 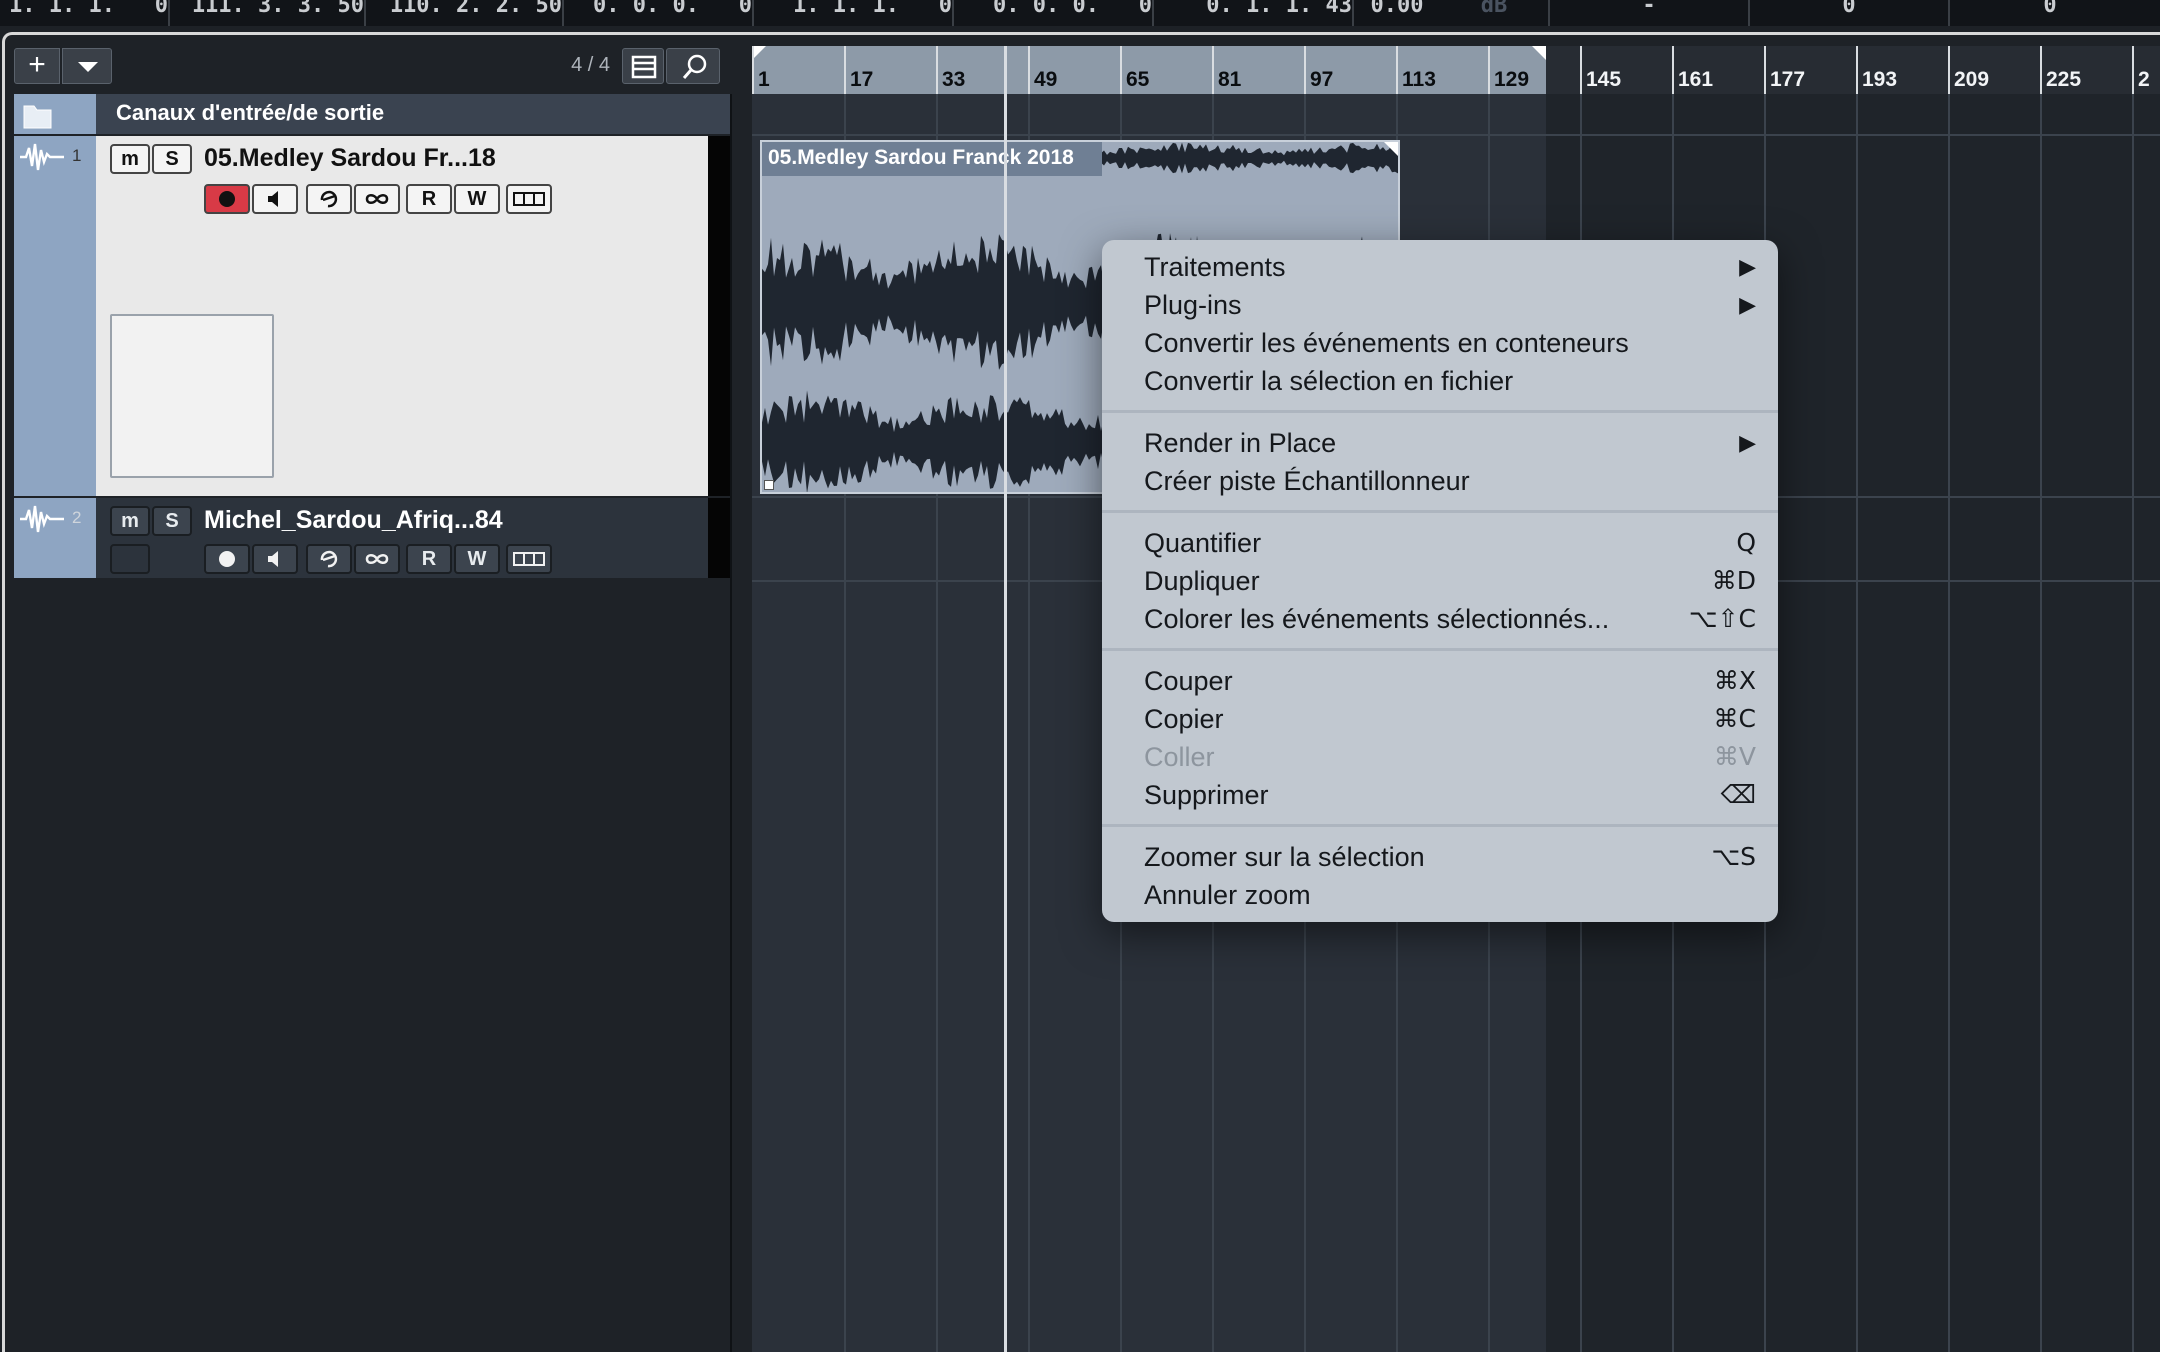 What do you see at coordinates (1456, 70) in the screenshot?
I see `timeline-ruler: 1 17 33 49 65 81 97 113 129 145 161 177 193 209 225 2` at bounding box center [1456, 70].